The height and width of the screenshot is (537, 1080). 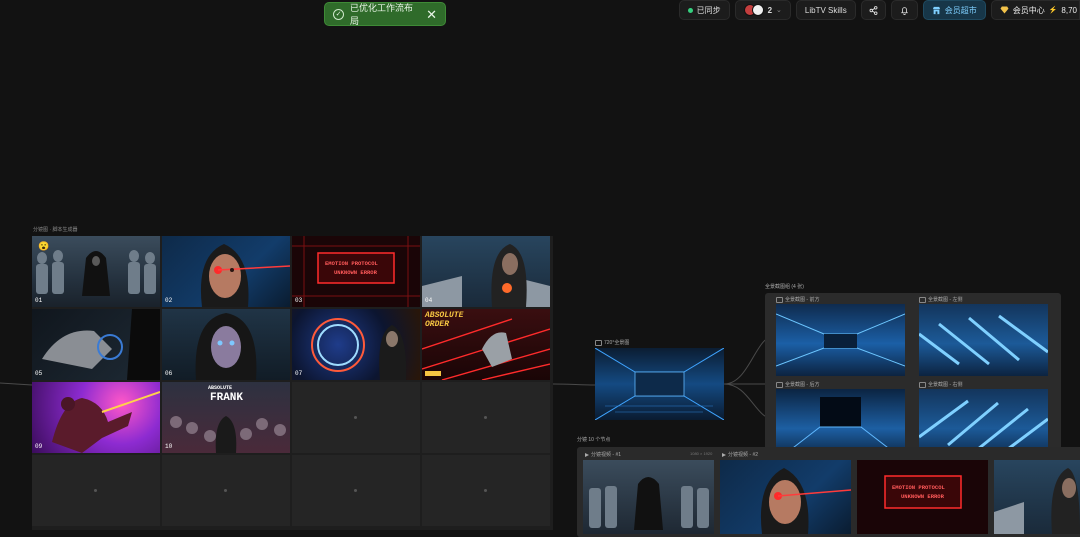 What do you see at coordinates (740, 454) in the screenshot?
I see `video-item-label: 分镜视频 - #2` at bounding box center [740, 454].